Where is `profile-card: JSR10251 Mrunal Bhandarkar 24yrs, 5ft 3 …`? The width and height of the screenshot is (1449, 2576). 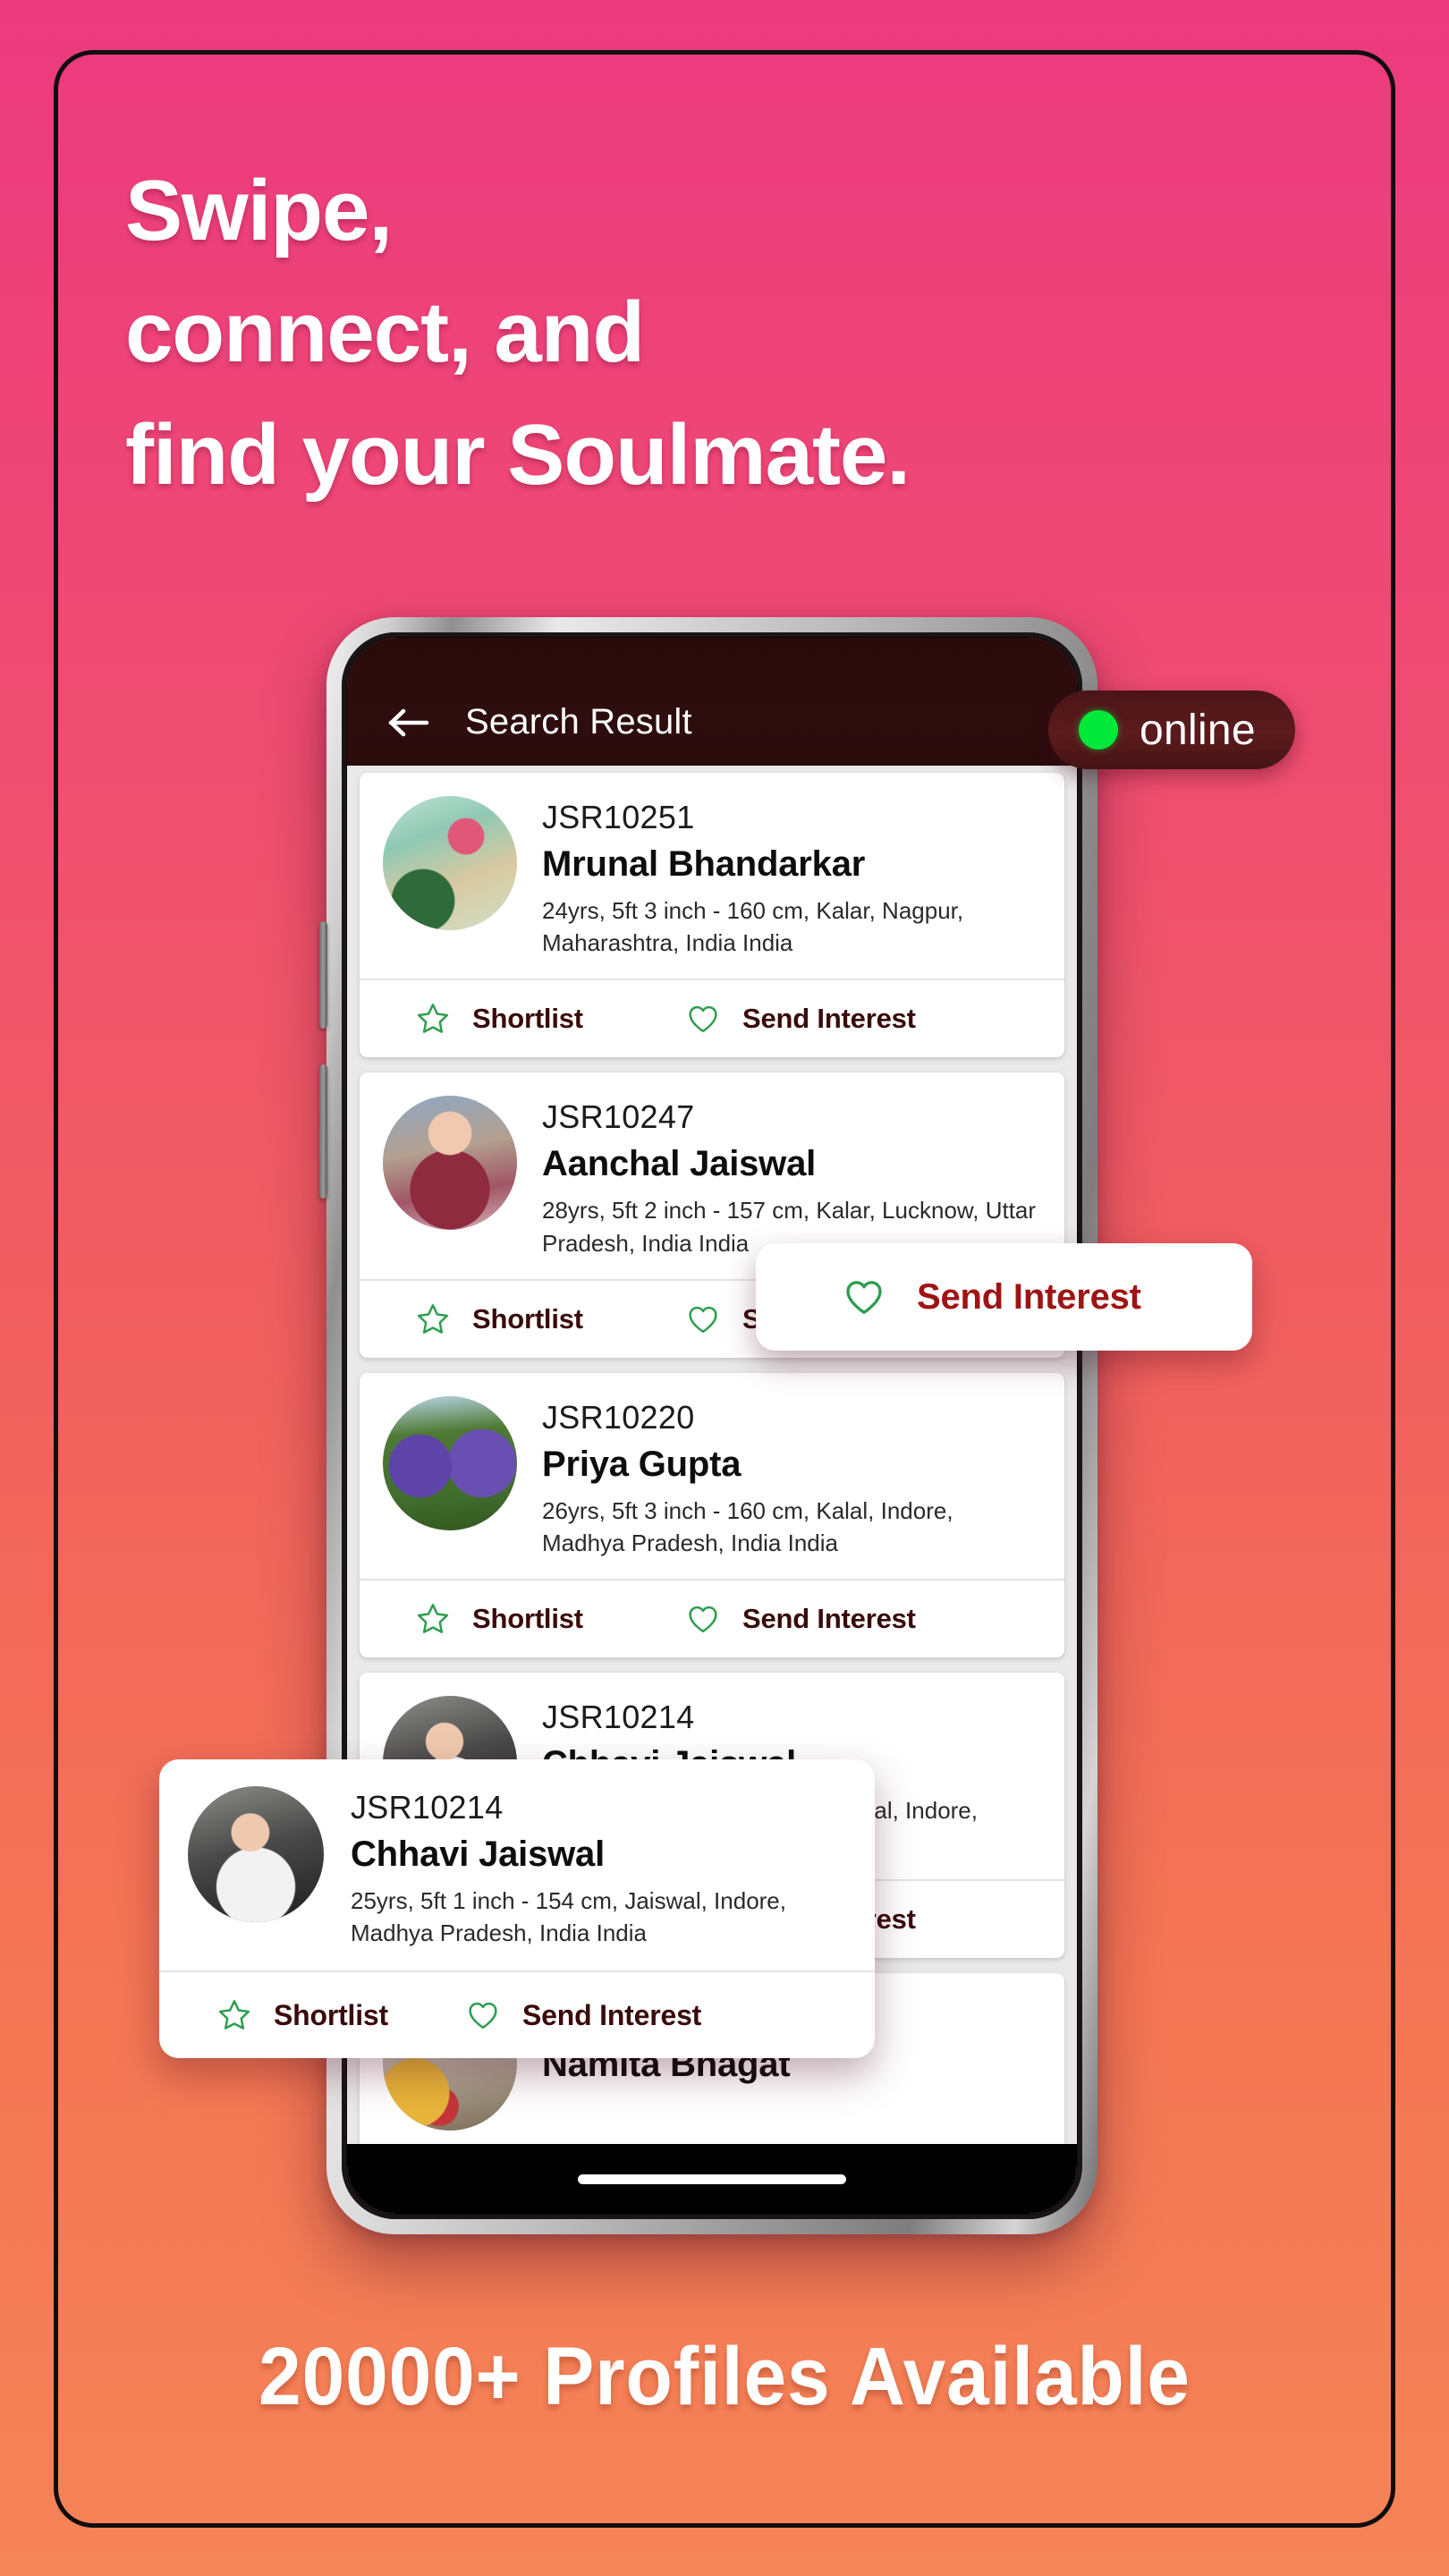
profile-card: JSR10251 Mrunal Bhandarkar 24yrs, 5ft 3 … is located at coordinates (712, 915).